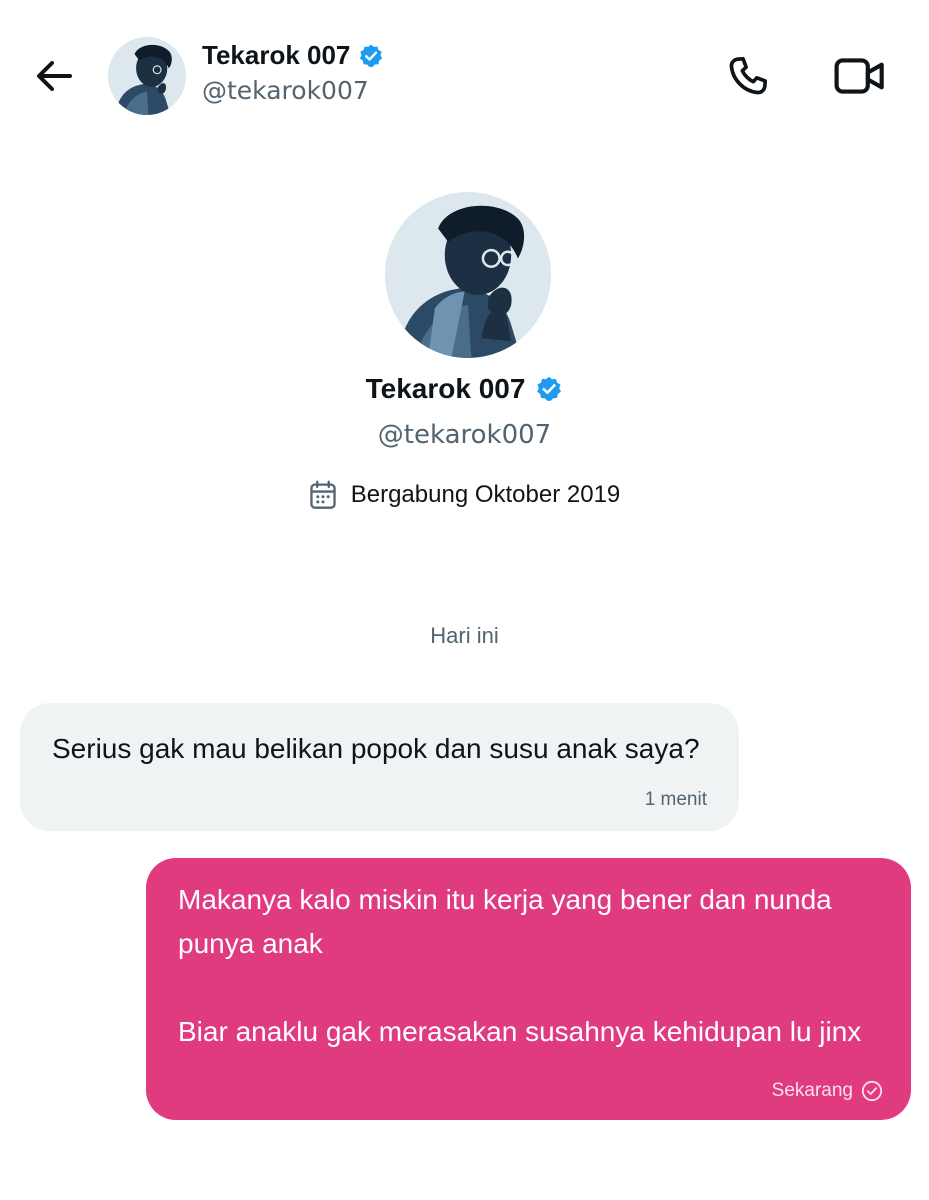  I want to click on video-camera-icon, so click(859, 76).